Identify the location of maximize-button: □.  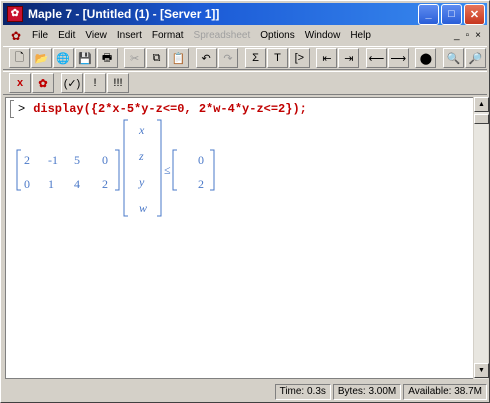
(451, 14).